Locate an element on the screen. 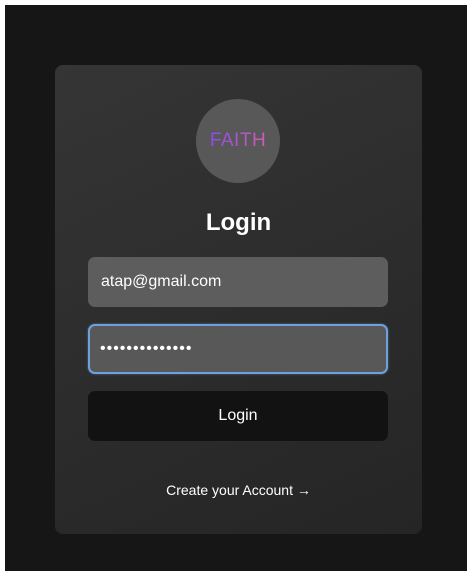  avatar: FAITH is located at coordinates (238, 141).